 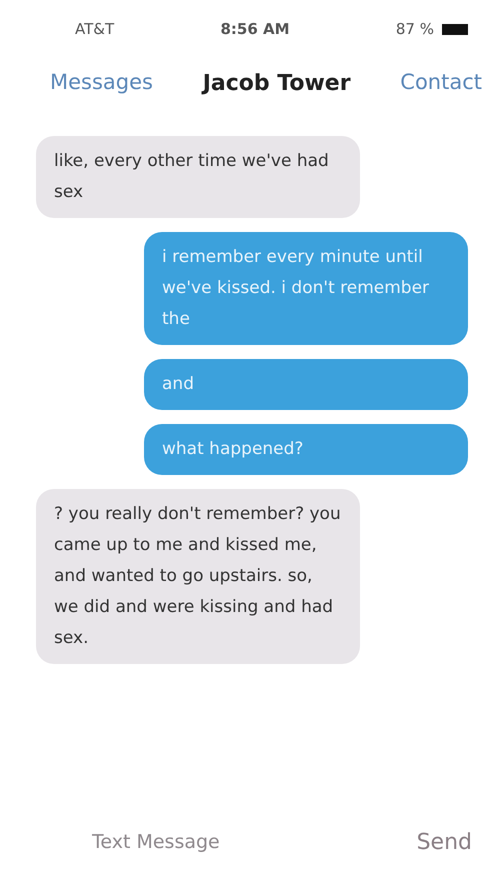 I want to click on contact-name: Jacob Tower, so click(x=276, y=84).